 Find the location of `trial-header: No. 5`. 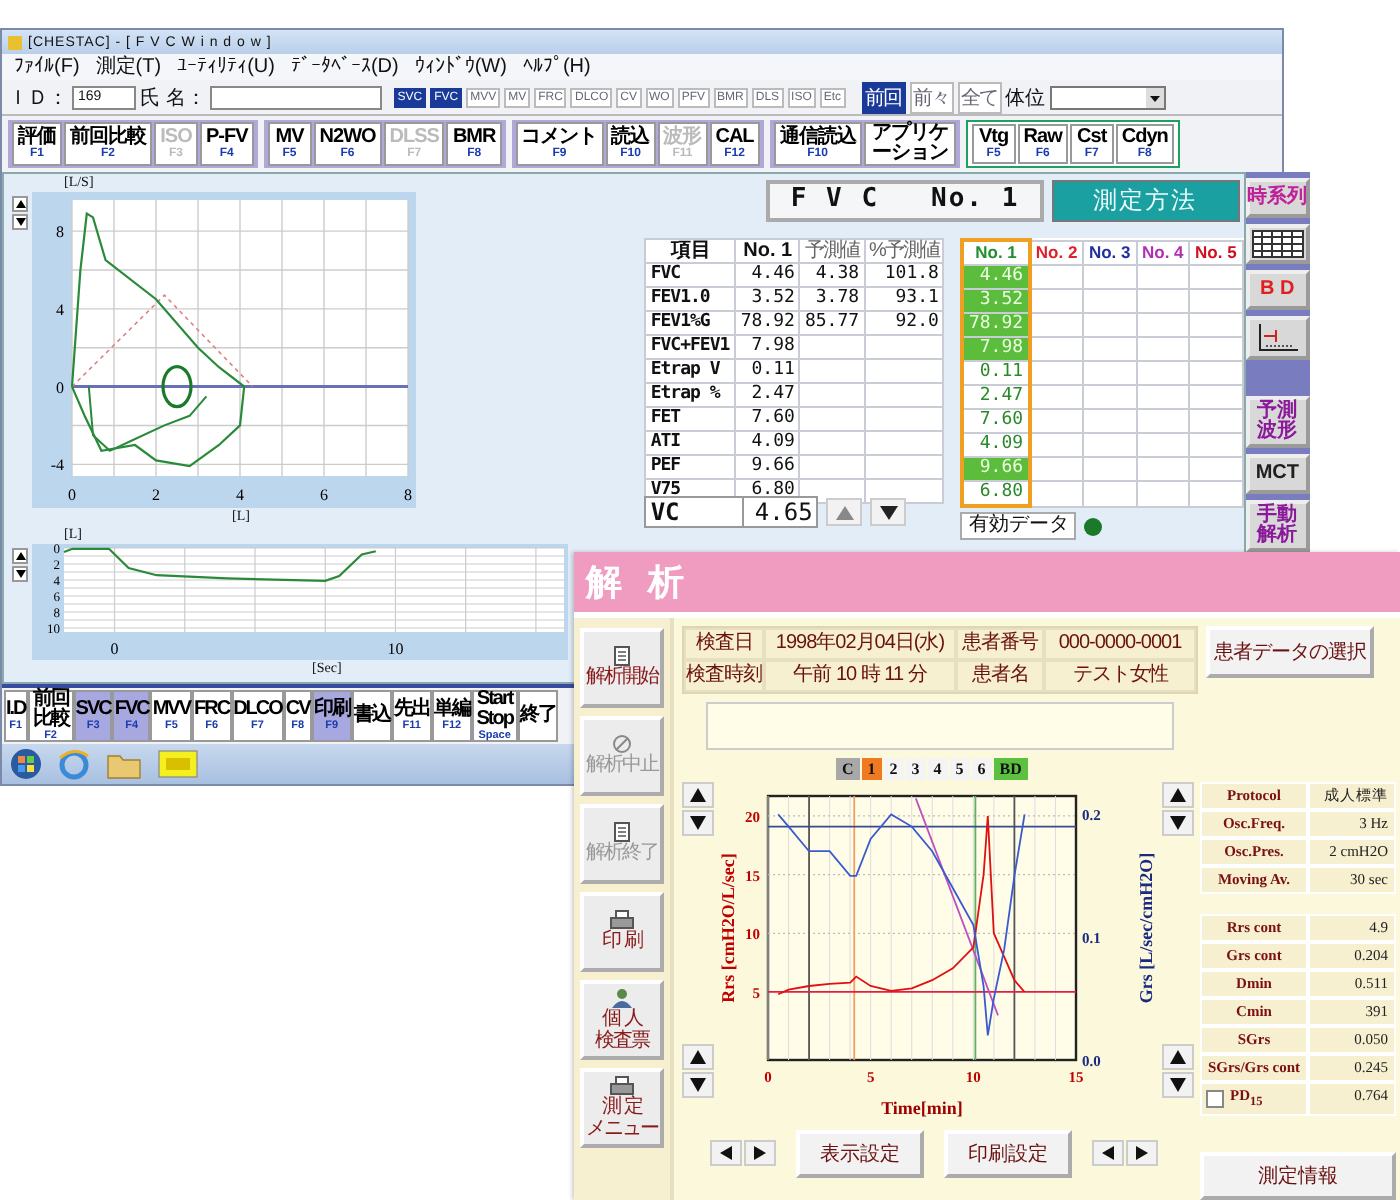

trial-header: No. 5 is located at coordinates (1216, 252).